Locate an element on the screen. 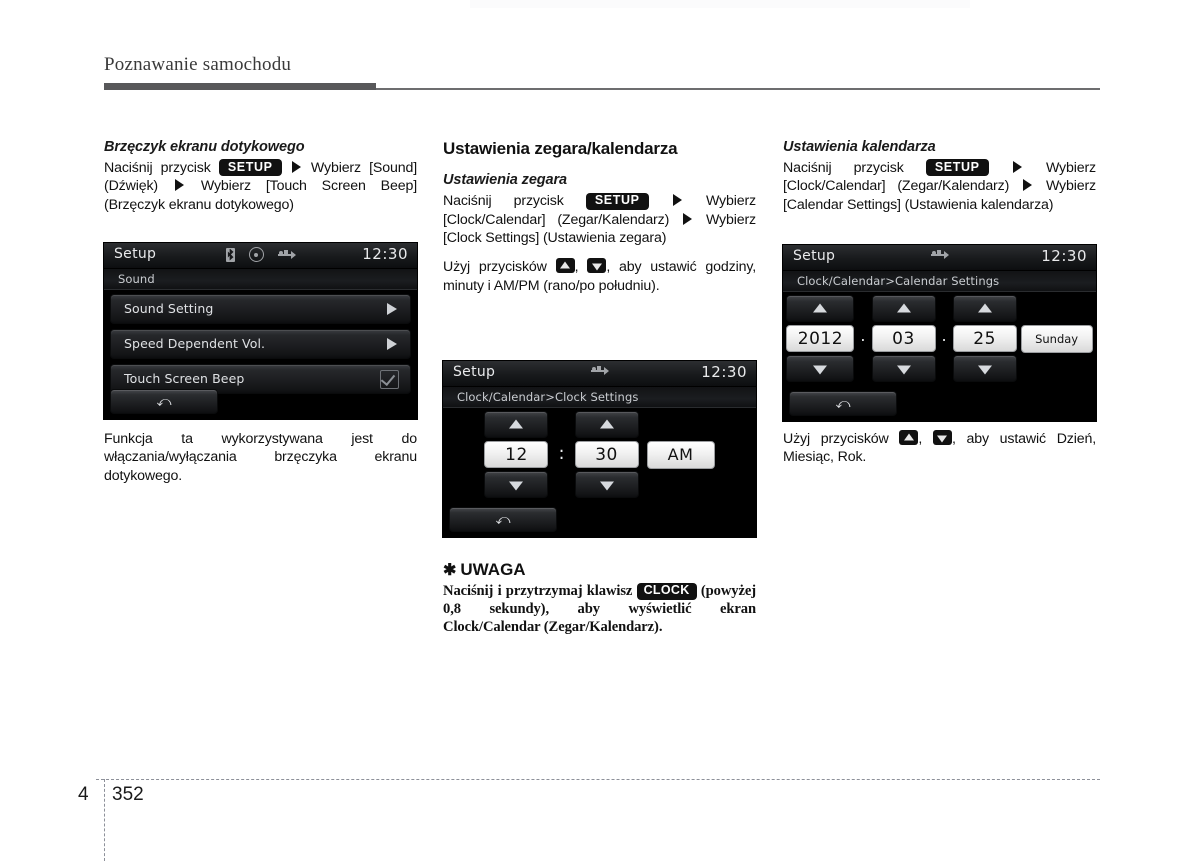 This screenshot has width=1200, height=861. note-title-label: UWAGA is located at coordinates (493, 569).